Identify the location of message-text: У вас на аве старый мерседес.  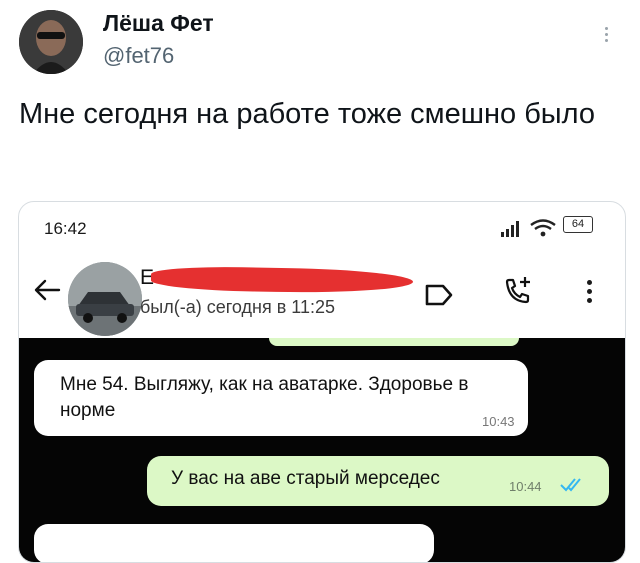
(305, 478).